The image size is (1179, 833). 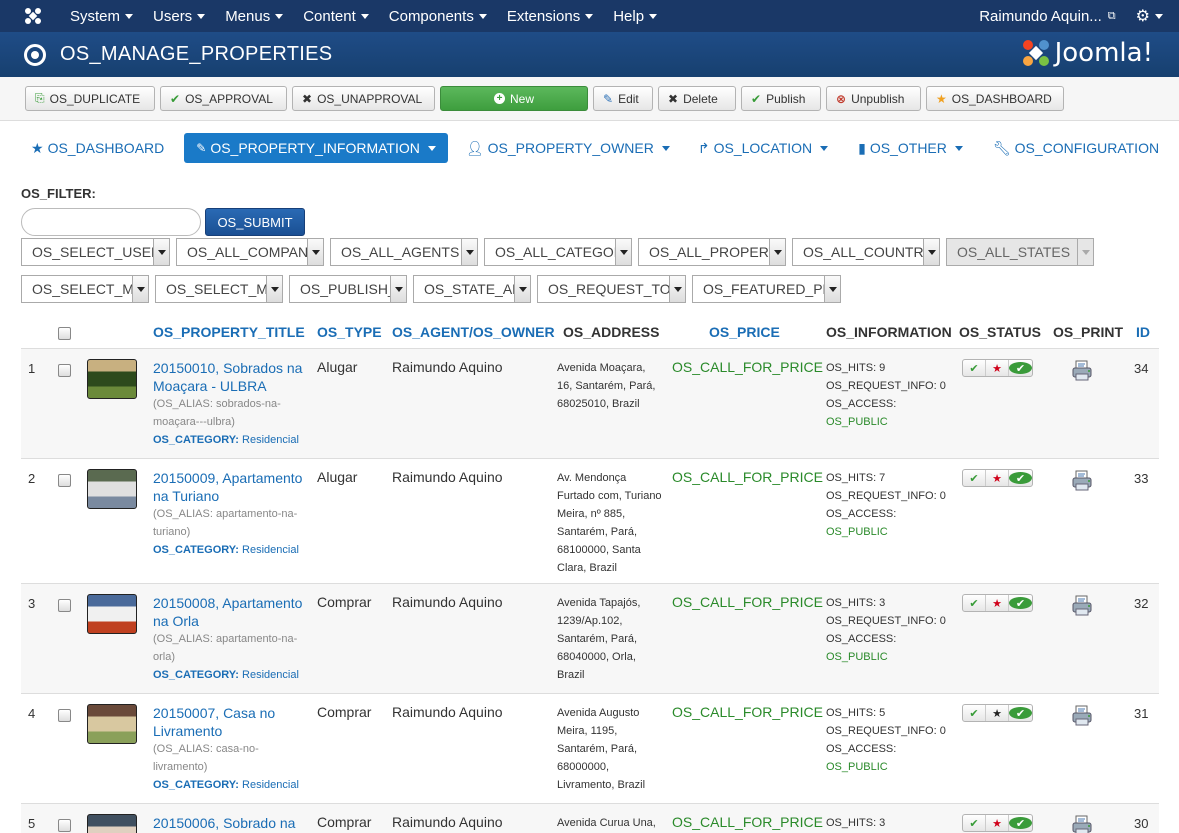 What do you see at coordinates (349, 332) in the screenshot?
I see `header-type: OS_TYPE` at bounding box center [349, 332].